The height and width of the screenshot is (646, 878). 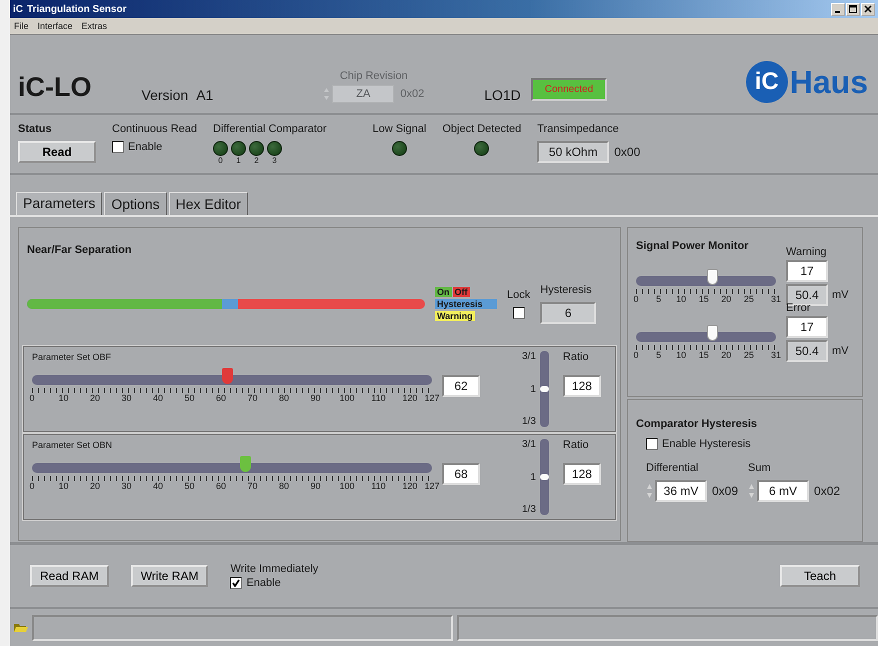 What do you see at coordinates (363, 94) in the screenshot?
I see `chip-revision-field: ZA` at bounding box center [363, 94].